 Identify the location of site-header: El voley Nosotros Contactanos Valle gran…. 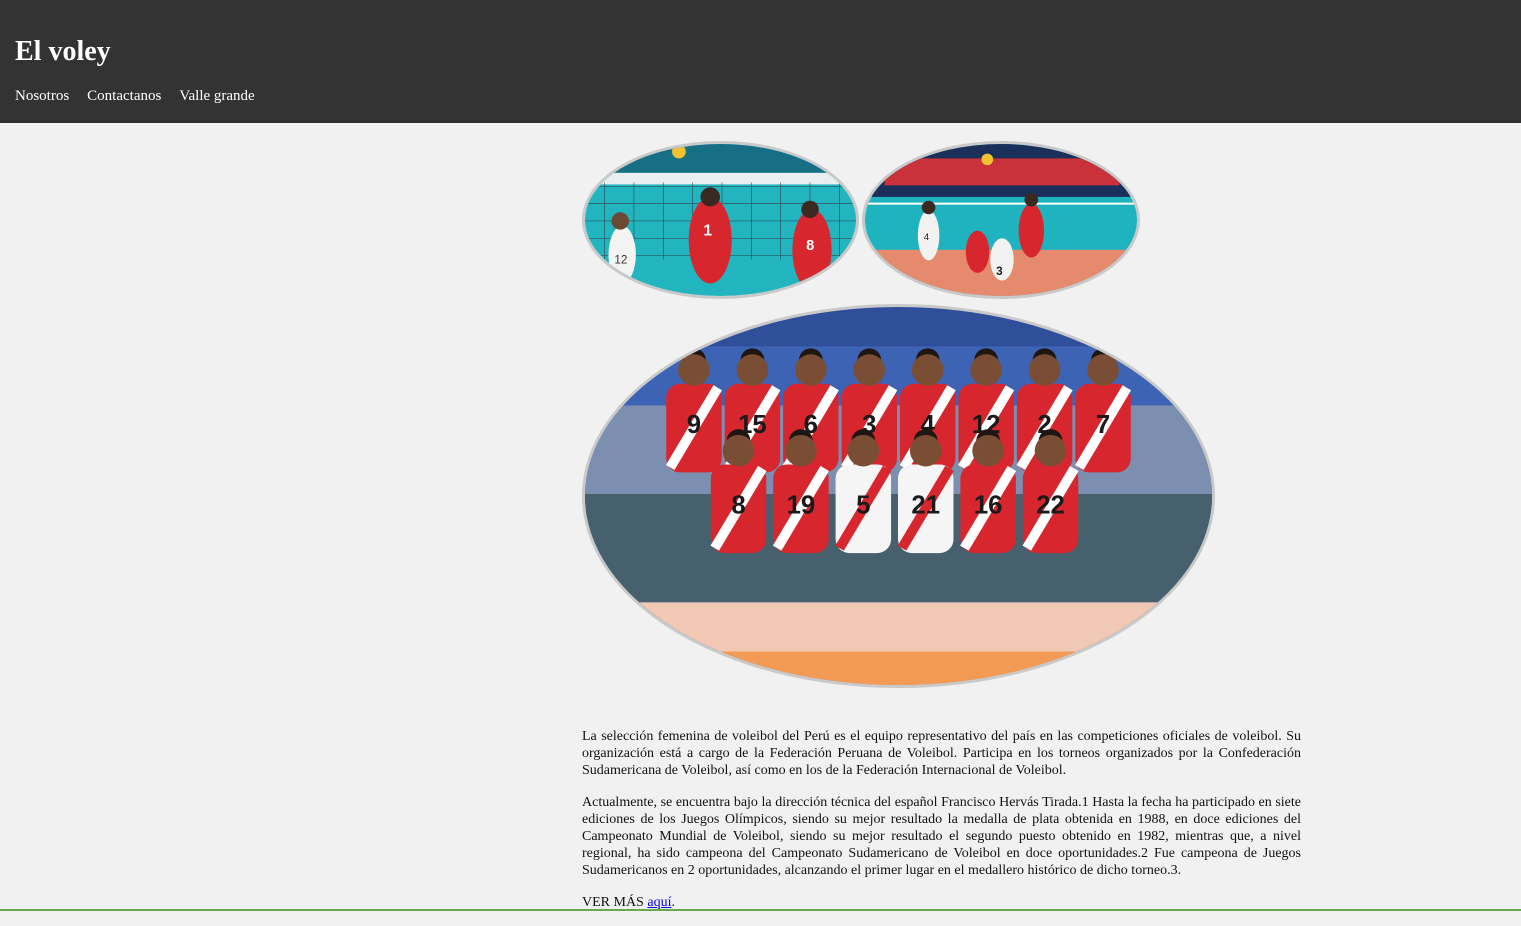
(760, 61).